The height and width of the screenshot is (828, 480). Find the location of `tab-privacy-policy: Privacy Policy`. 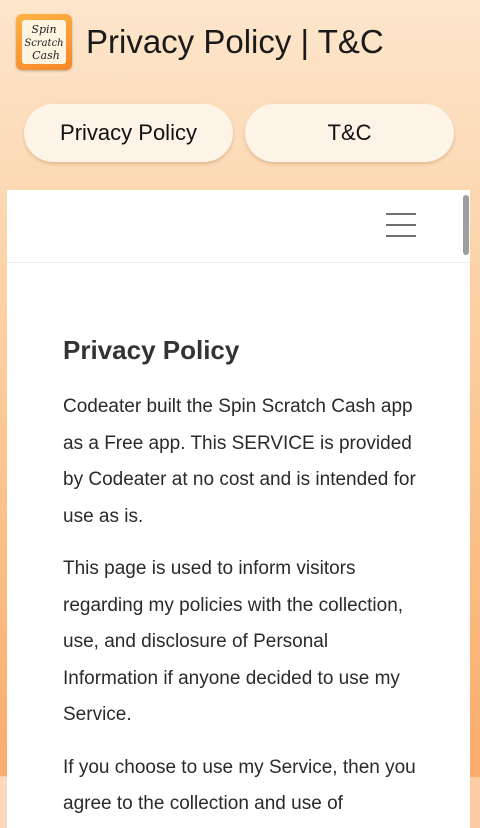

tab-privacy-policy: Privacy Policy is located at coordinates (128, 133).